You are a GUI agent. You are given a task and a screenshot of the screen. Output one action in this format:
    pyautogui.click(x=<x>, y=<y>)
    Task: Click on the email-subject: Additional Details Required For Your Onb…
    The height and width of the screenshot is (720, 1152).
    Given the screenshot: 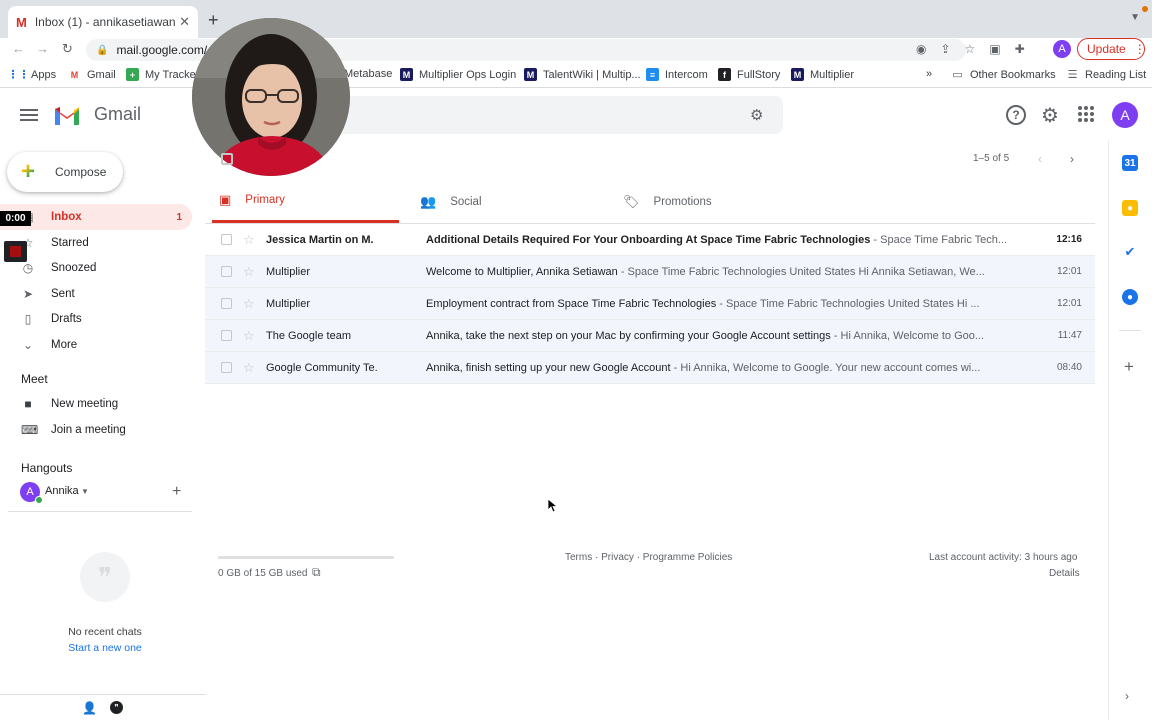 What is the action you would take?
    pyautogui.click(x=648, y=239)
    